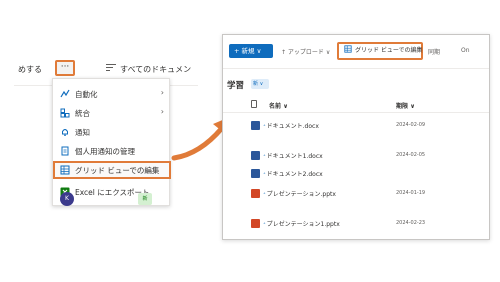 This screenshot has height=282, width=500. I want to click on table-row: ⁺ドキュメント1.docx 2024-02-05, so click(356, 156).